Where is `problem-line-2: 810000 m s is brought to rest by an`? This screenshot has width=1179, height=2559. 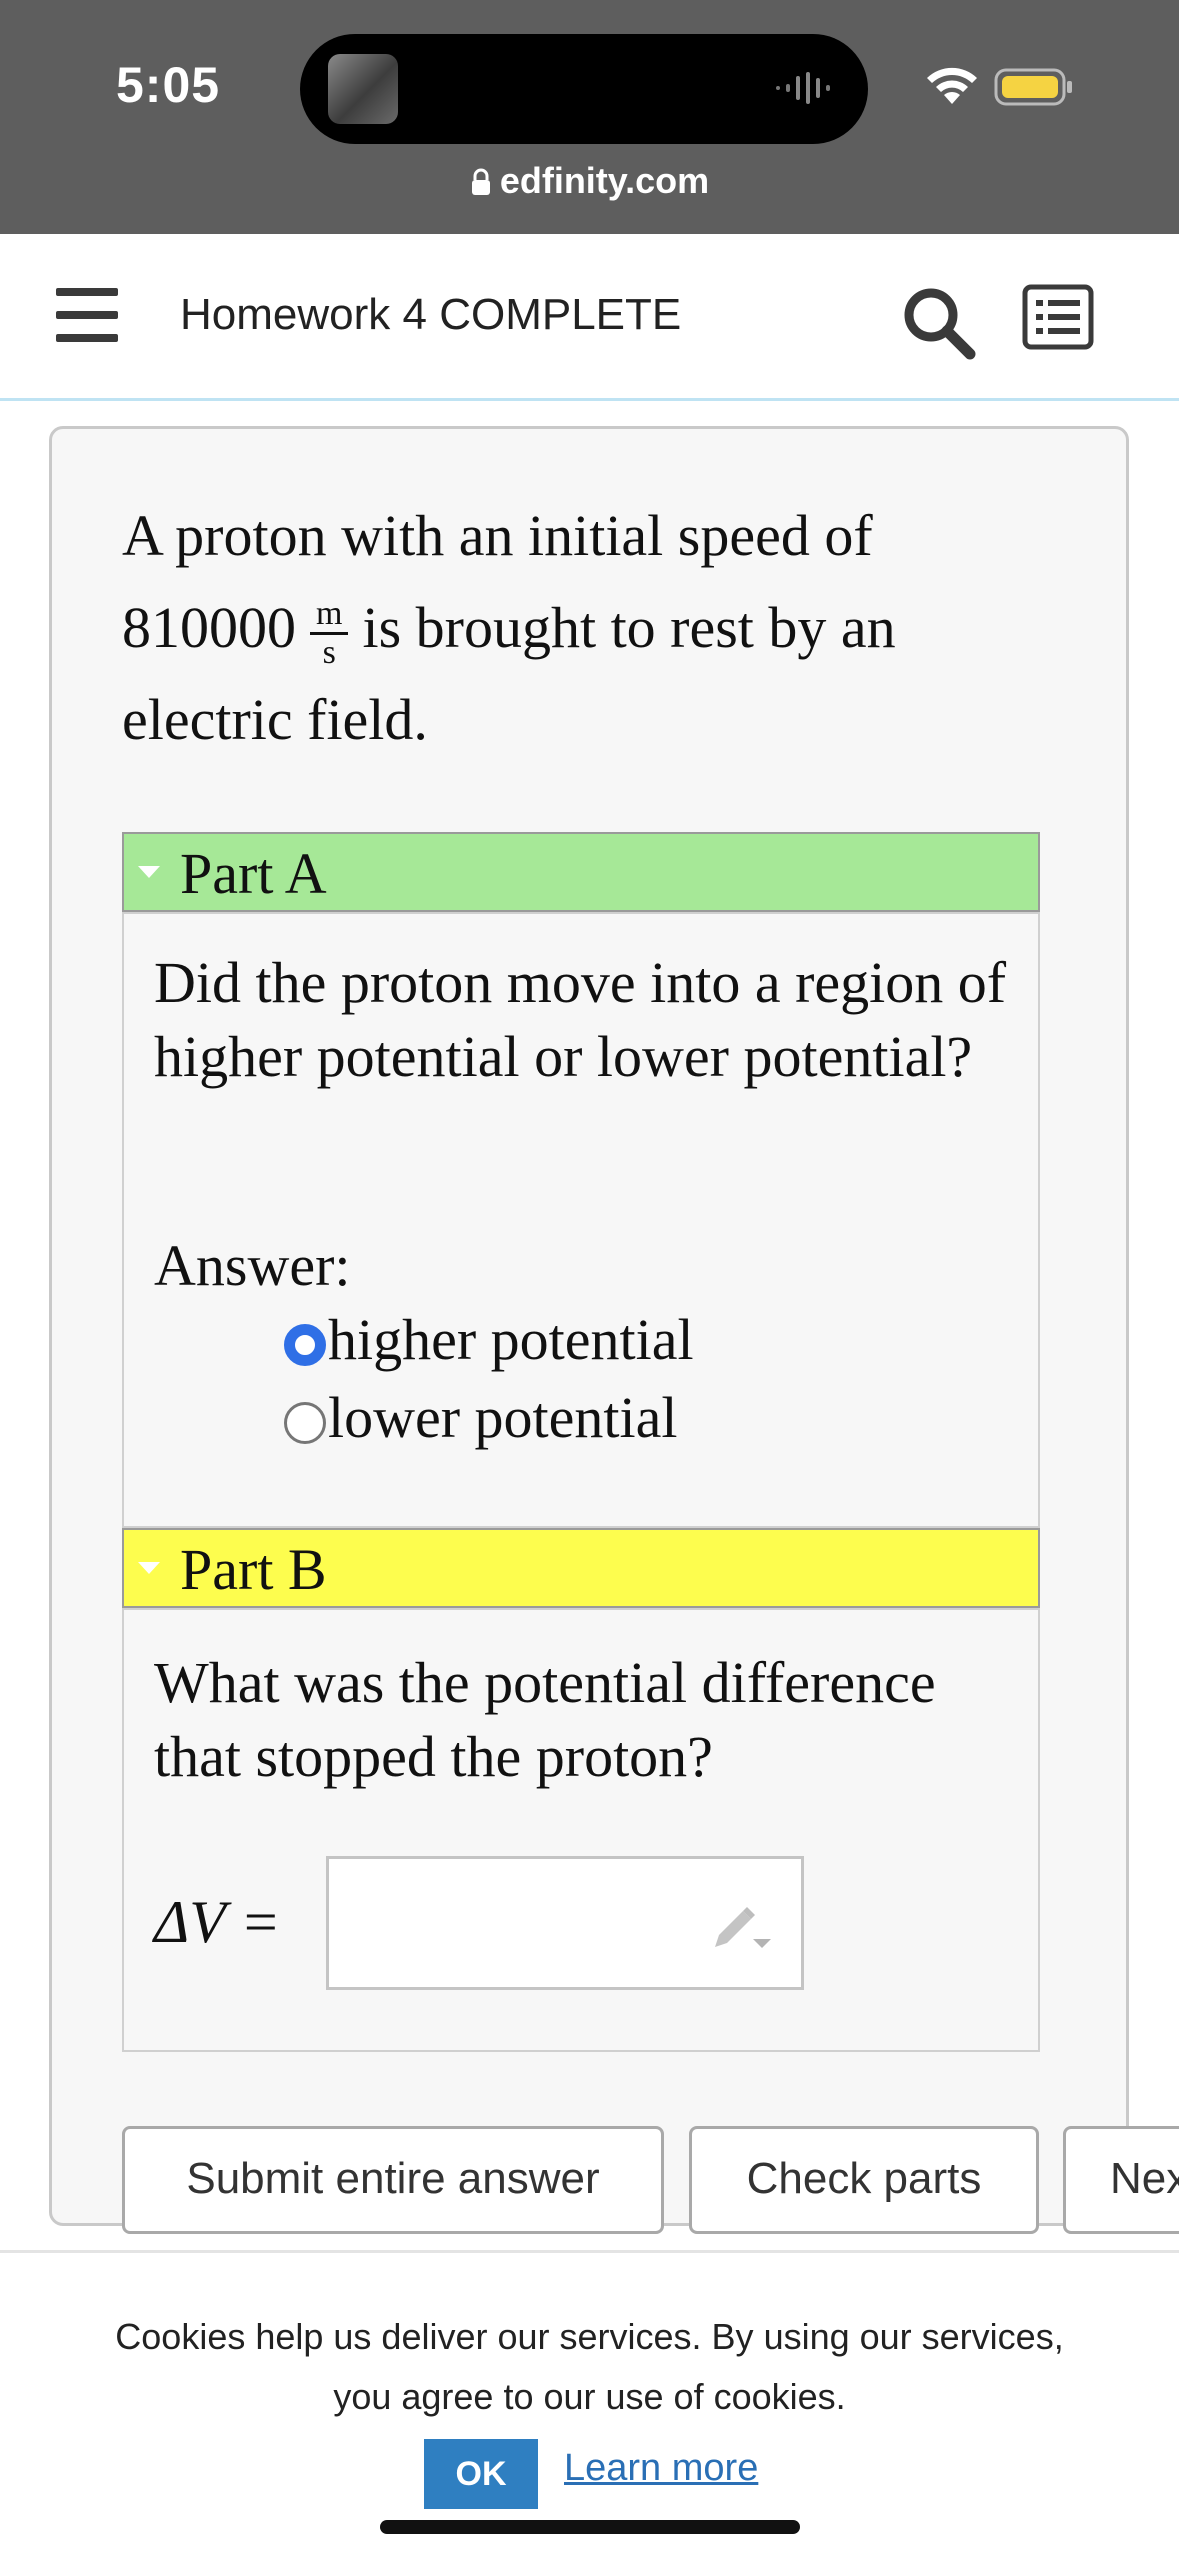 problem-line-2: 810000 m s is brought to rest by an is located at coordinates (572, 628).